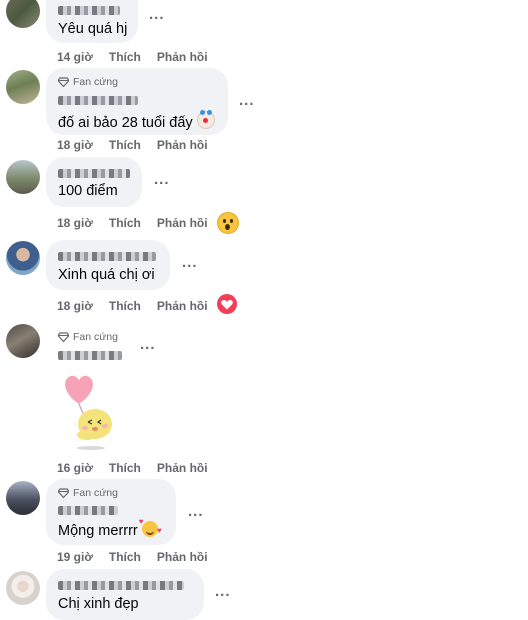  Describe the element at coordinates (98, 604) in the screenshot. I see `comment-text: Chị xinh đẹp` at that location.